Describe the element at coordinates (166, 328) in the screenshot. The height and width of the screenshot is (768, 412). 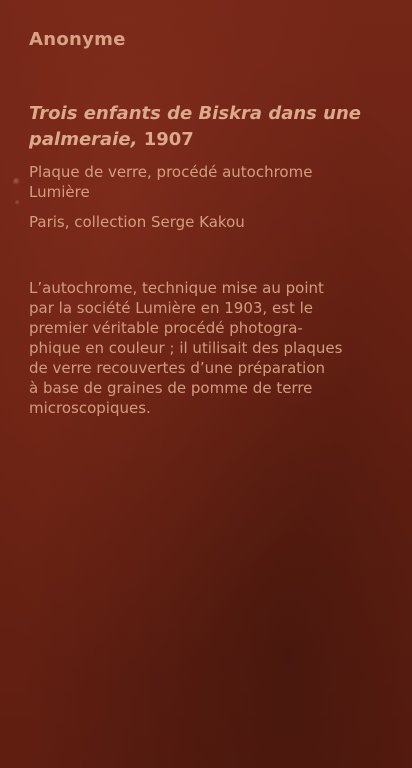
I see `description-line: premier véritable procédé photogra-` at that location.